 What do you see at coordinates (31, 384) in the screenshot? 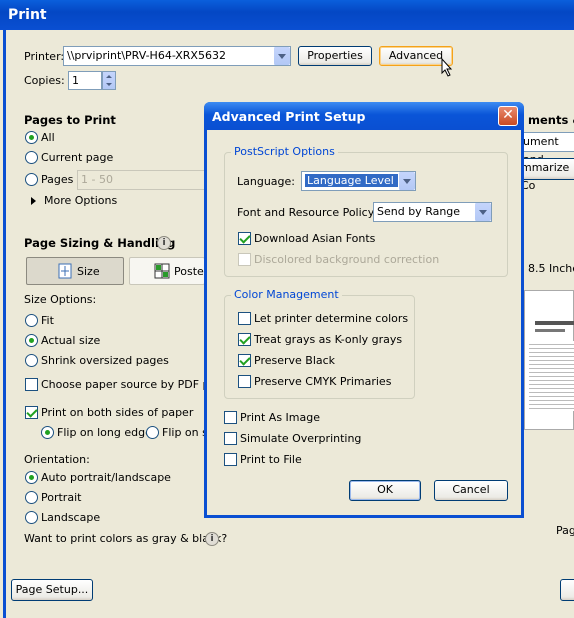
I see `choose-source-checkbox` at bounding box center [31, 384].